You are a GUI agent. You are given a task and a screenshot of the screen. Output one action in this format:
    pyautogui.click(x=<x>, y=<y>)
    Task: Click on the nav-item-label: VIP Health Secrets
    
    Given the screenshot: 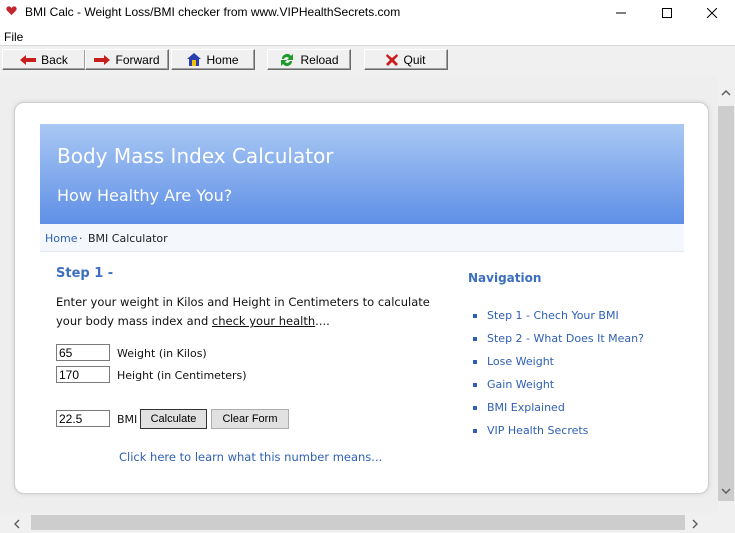 What is the action you would take?
    pyautogui.click(x=538, y=430)
    